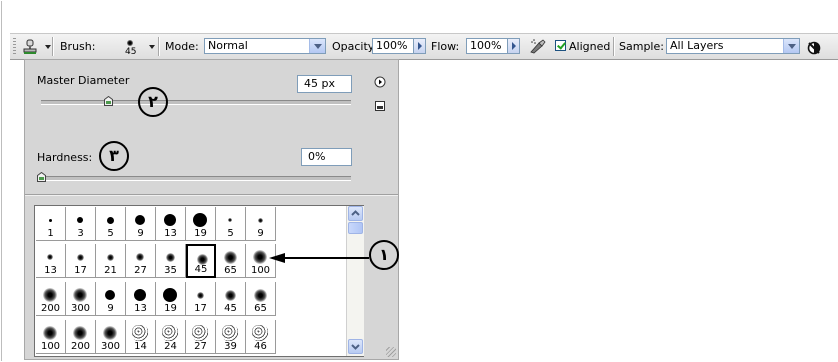 The width and height of the screenshot is (838, 362). I want to click on brush-preset-size: 9, so click(140, 233).